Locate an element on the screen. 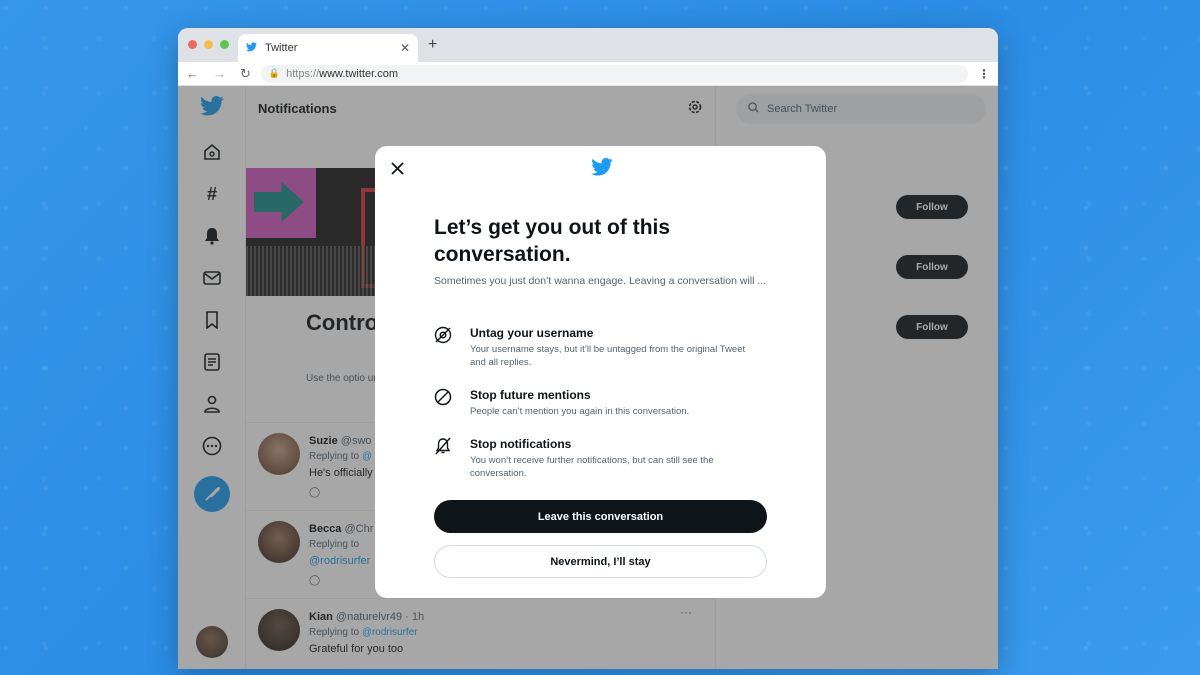  url-host: www.twitter.com is located at coordinates (359, 73).